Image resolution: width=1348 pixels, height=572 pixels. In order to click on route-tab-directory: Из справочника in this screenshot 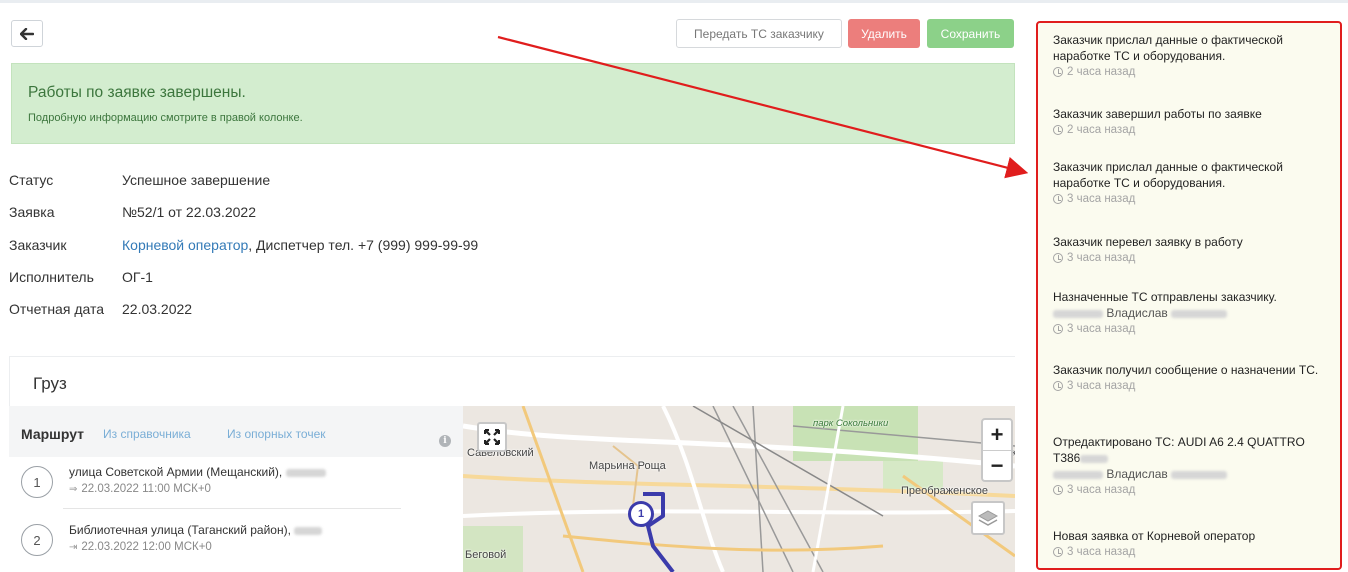, I will do `click(147, 434)`.